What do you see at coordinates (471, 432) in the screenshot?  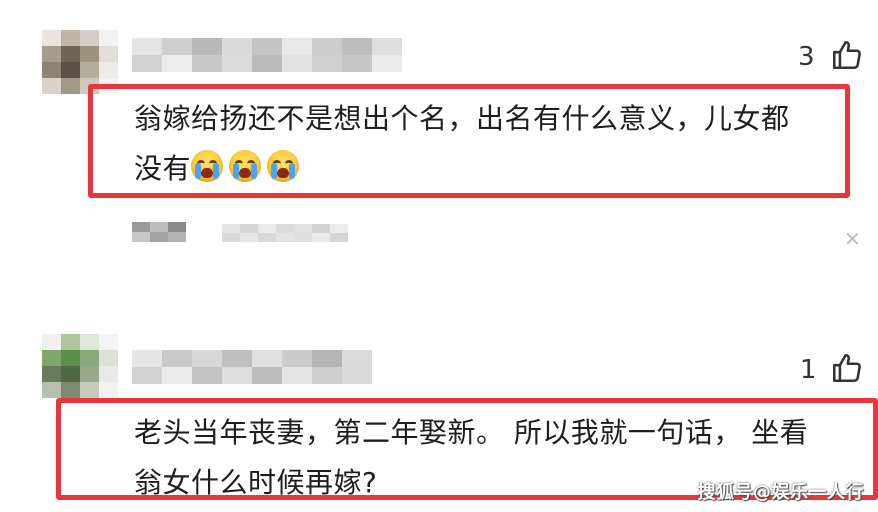 I see `comment-text-line: 老头当年丧妻，第二年娶新。 所以我就一句话， 坐看` at bounding box center [471, 432].